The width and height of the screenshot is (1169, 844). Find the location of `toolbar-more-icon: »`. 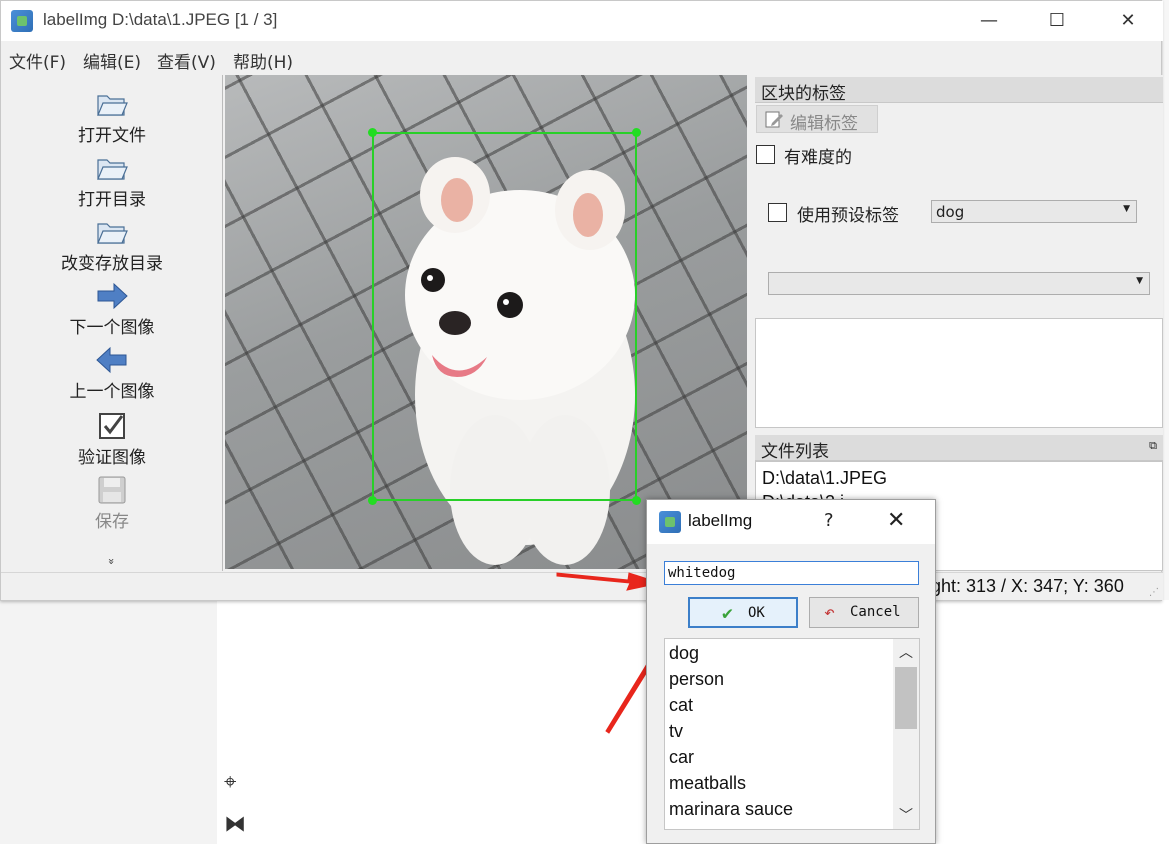

toolbar-more-icon: » is located at coordinates (111, 561).